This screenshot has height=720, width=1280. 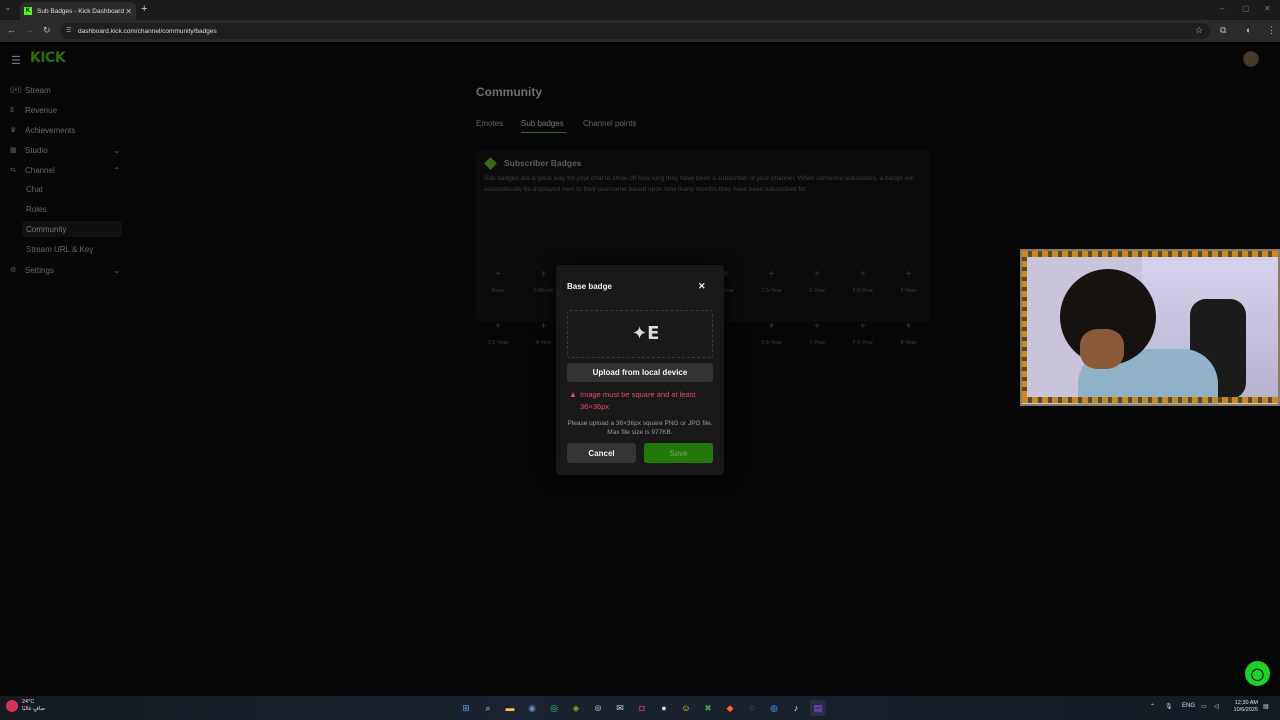 What do you see at coordinates (65, 150) in the screenshot?
I see `sidebar-item-studio: ▦ Studio ⌄` at bounding box center [65, 150].